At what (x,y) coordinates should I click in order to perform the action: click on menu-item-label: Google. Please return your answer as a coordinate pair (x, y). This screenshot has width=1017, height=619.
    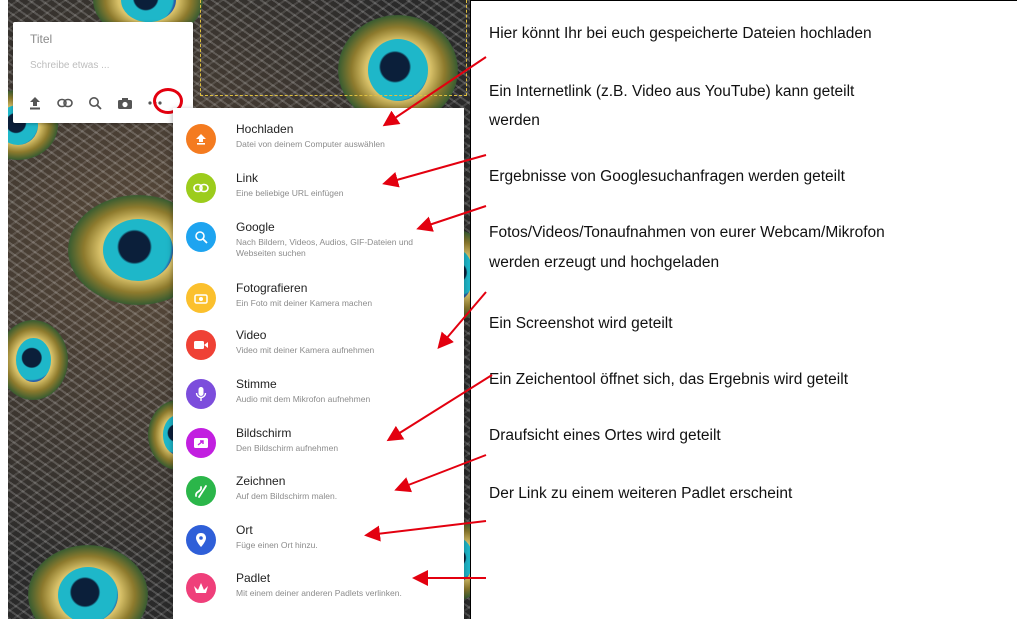
    Looking at the image, I should click on (255, 227).